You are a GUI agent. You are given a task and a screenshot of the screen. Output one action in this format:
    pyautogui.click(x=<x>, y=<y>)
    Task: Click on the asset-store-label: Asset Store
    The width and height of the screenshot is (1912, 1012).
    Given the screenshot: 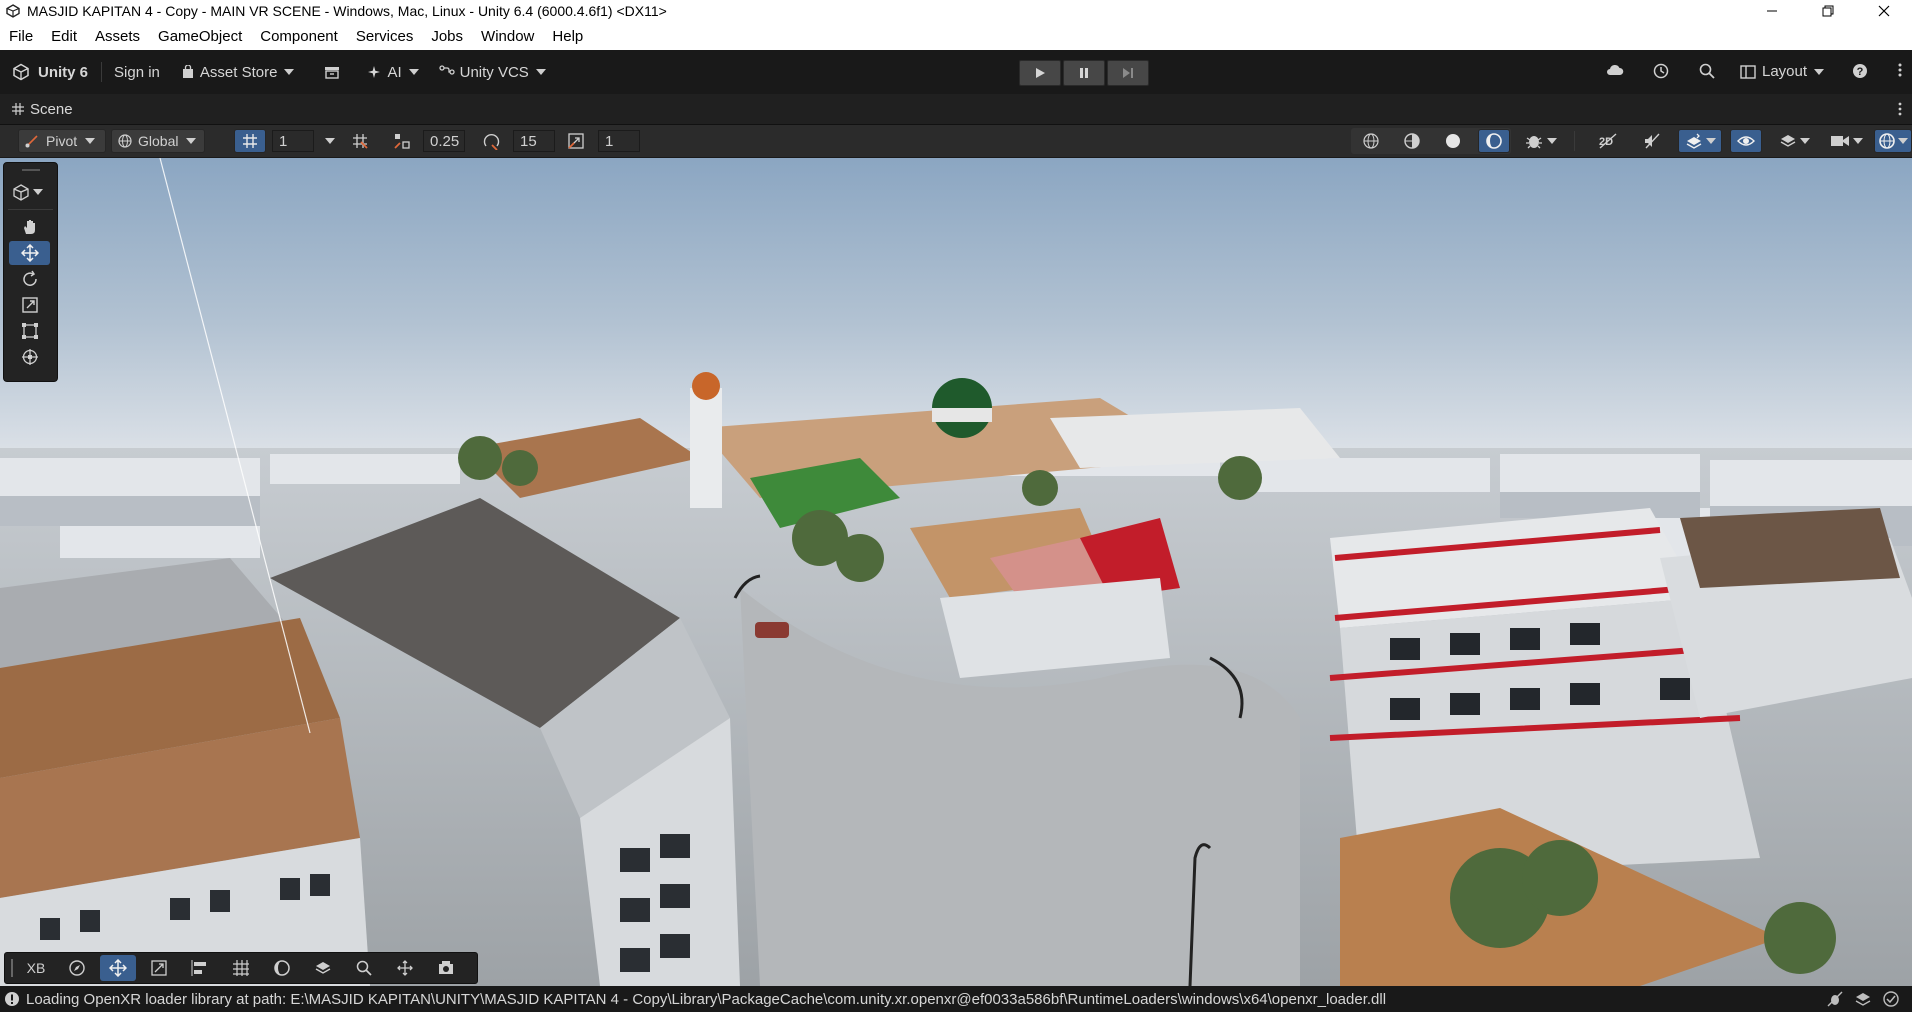 What is the action you would take?
    pyautogui.click(x=238, y=72)
    